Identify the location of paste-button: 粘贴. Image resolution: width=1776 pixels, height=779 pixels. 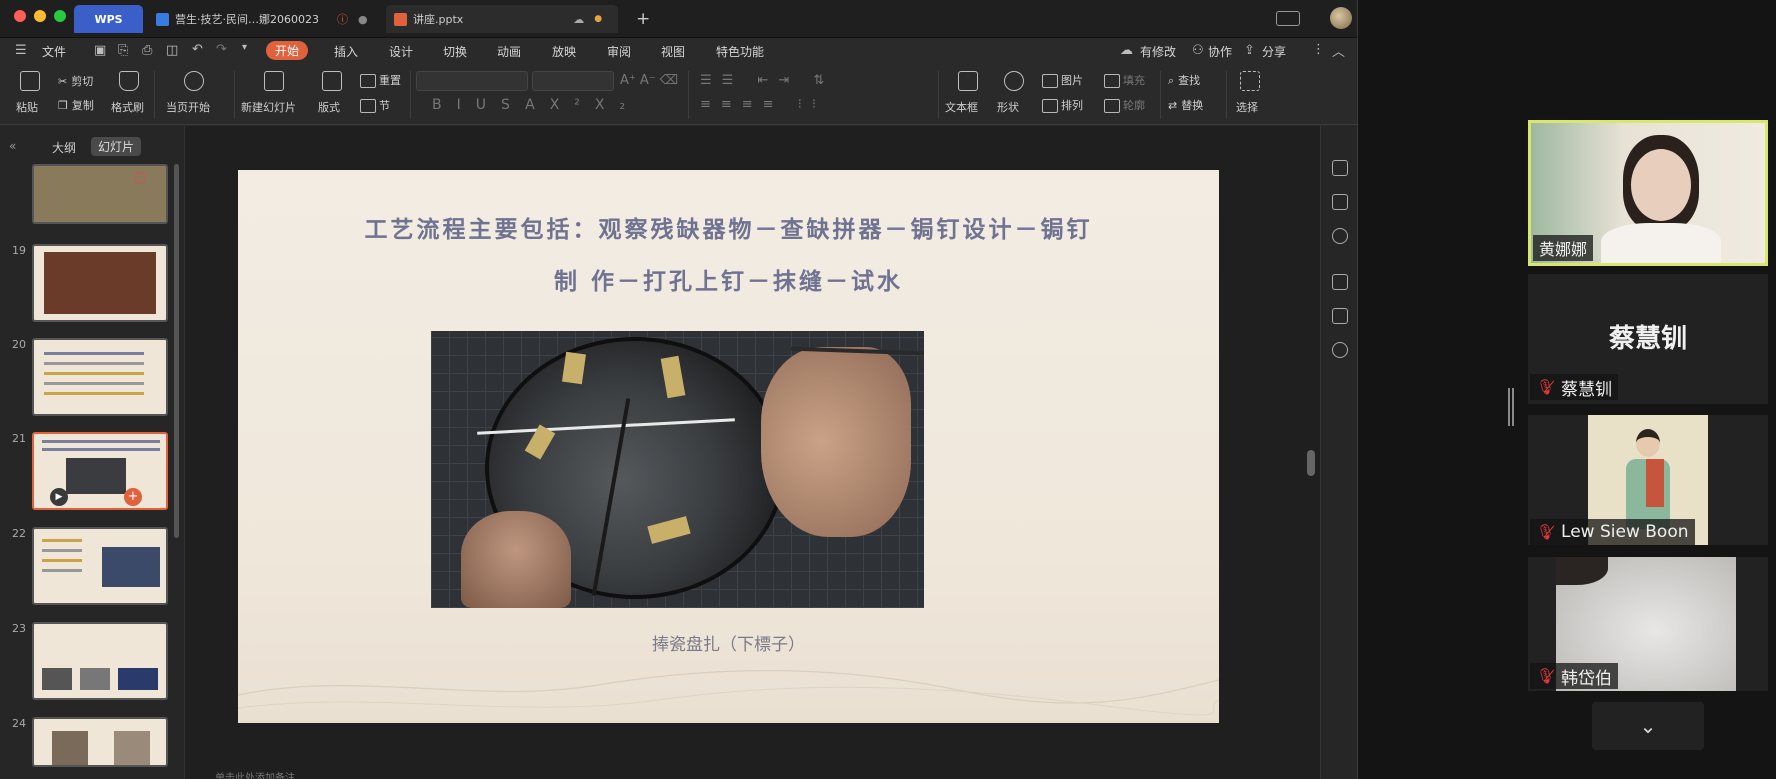
(27, 107).